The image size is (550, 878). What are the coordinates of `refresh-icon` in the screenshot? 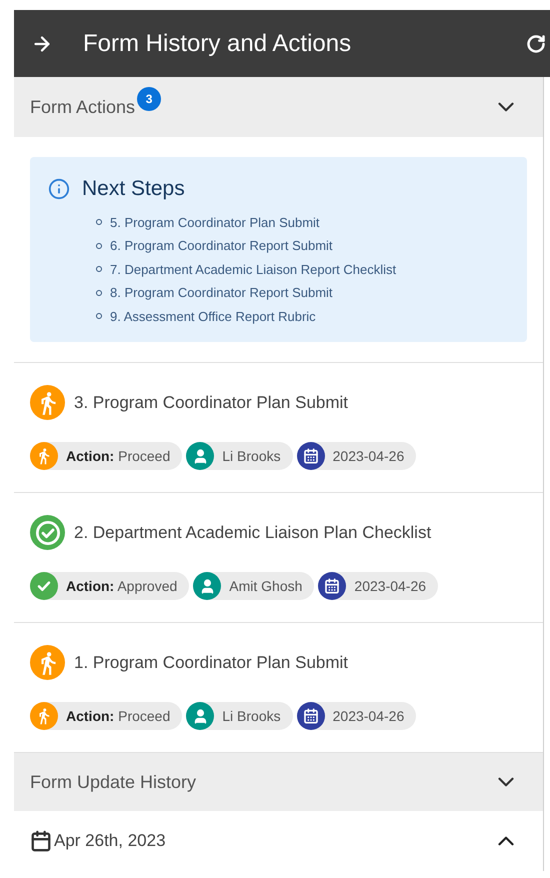 It's located at (536, 44).